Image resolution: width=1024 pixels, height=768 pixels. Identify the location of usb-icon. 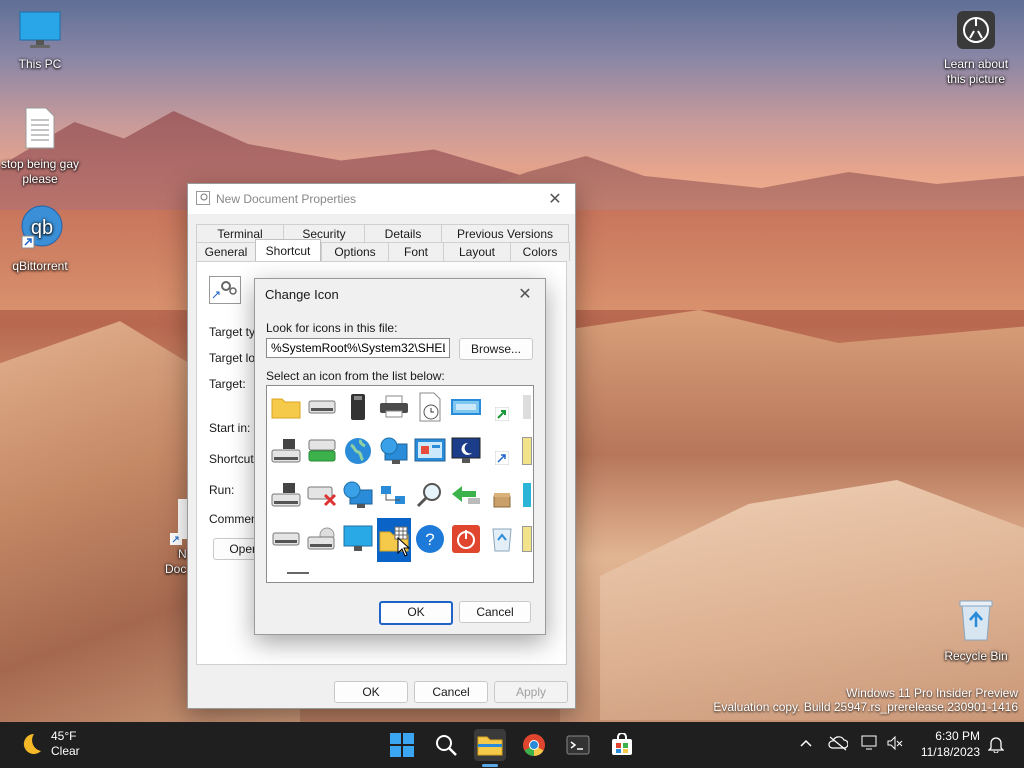
(466, 495).